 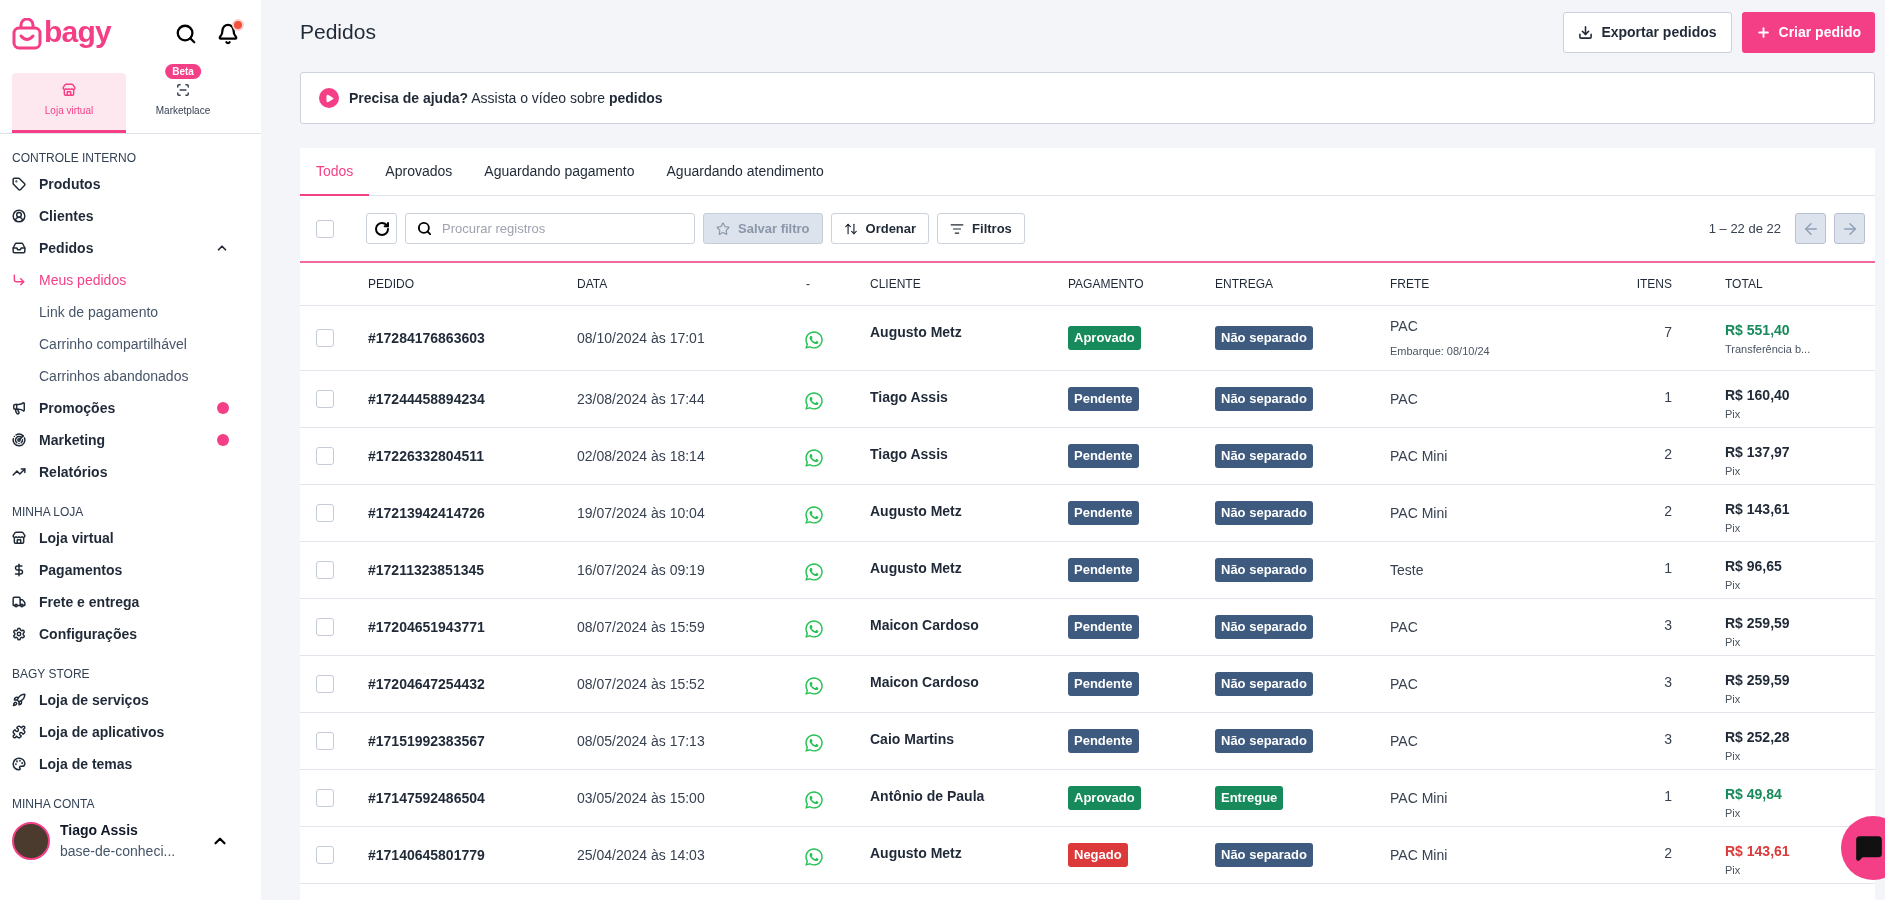 What do you see at coordinates (1753, 794) in the screenshot?
I see `order-total: R$ 49,84` at bounding box center [1753, 794].